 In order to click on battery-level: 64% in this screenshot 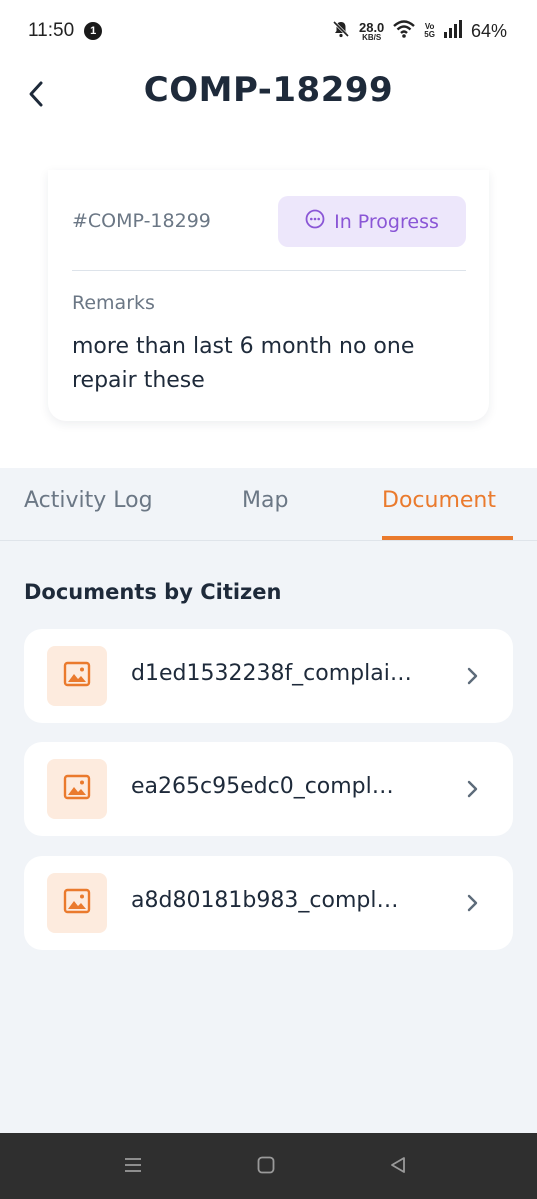, I will do `click(488, 30)`.